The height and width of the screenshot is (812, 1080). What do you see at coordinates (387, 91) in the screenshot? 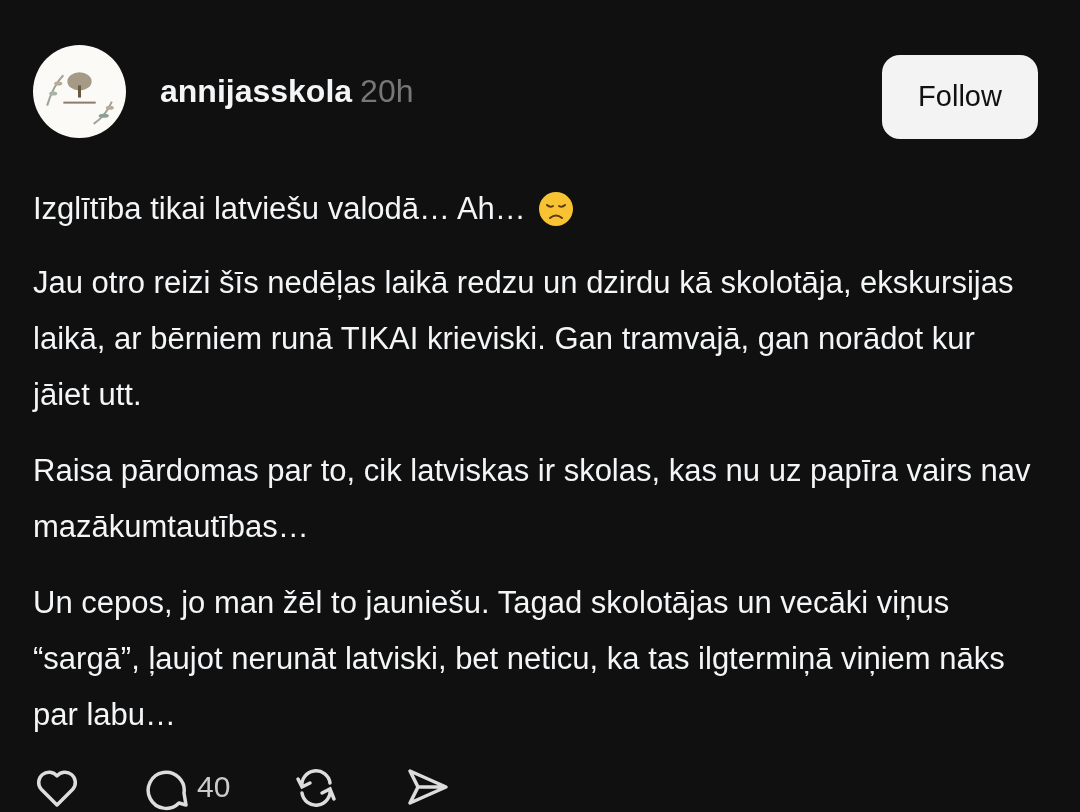
I see `post-time: 20h` at bounding box center [387, 91].